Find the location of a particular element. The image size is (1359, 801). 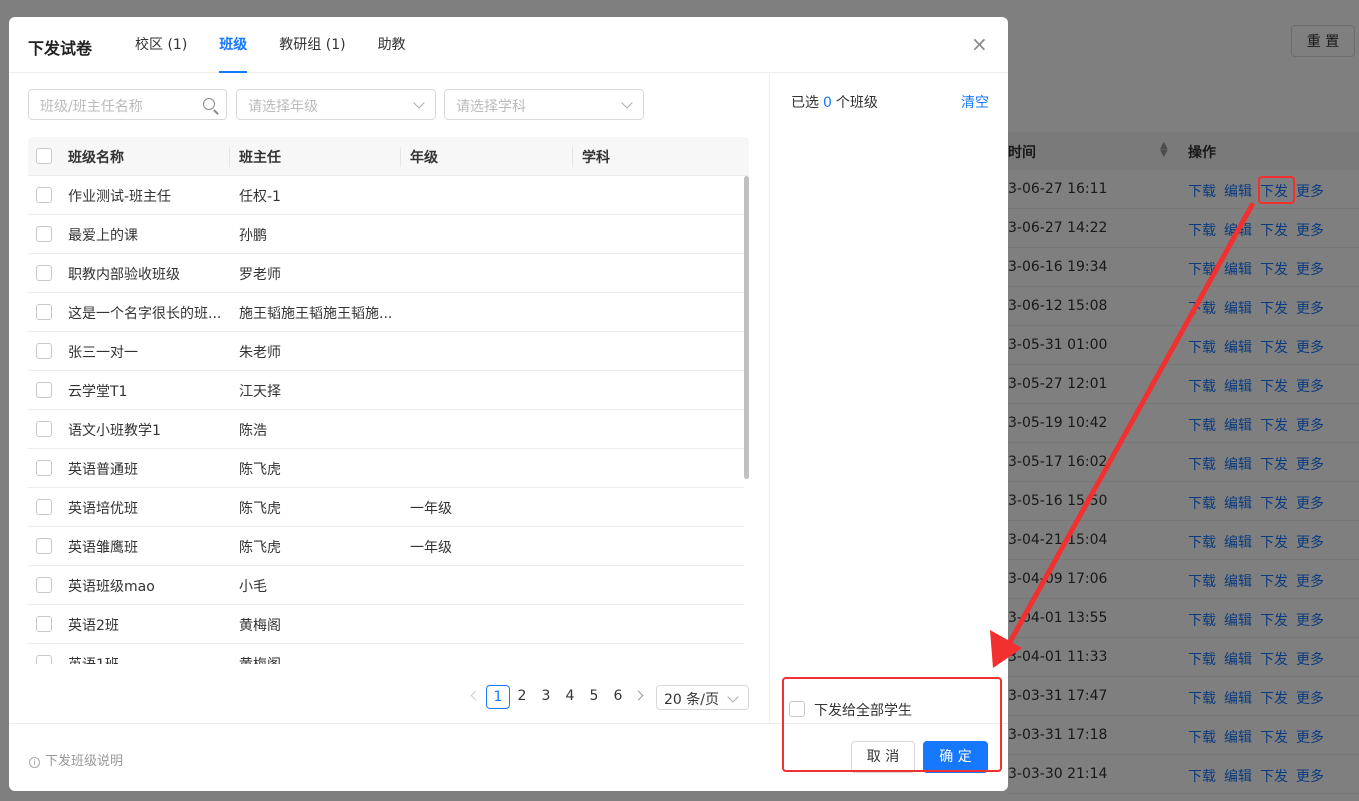

table-row: 张三一对一 朱老师 is located at coordinates (386, 351).